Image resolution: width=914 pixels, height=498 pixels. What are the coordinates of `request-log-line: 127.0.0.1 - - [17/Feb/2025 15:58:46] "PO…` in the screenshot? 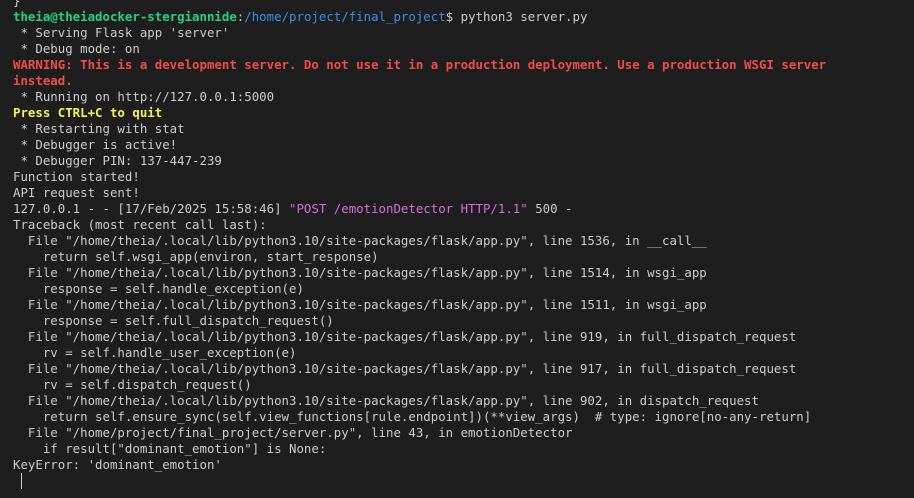 It's located at (463, 209).